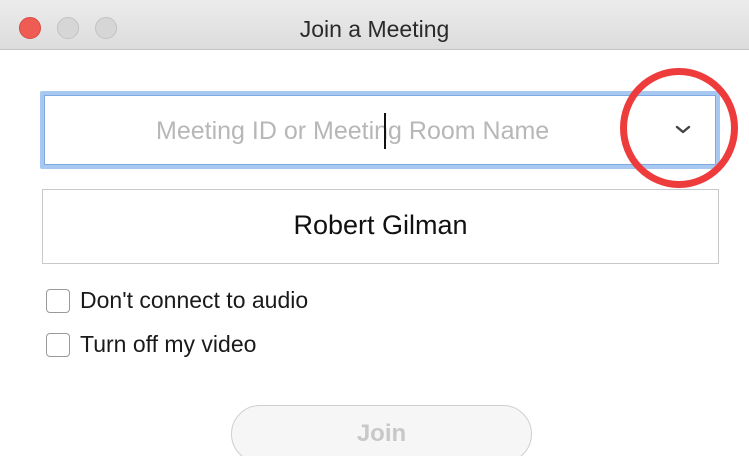  What do you see at coordinates (58, 301) in the screenshot?
I see `no-audio-checkbox` at bounding box center [58, 301].